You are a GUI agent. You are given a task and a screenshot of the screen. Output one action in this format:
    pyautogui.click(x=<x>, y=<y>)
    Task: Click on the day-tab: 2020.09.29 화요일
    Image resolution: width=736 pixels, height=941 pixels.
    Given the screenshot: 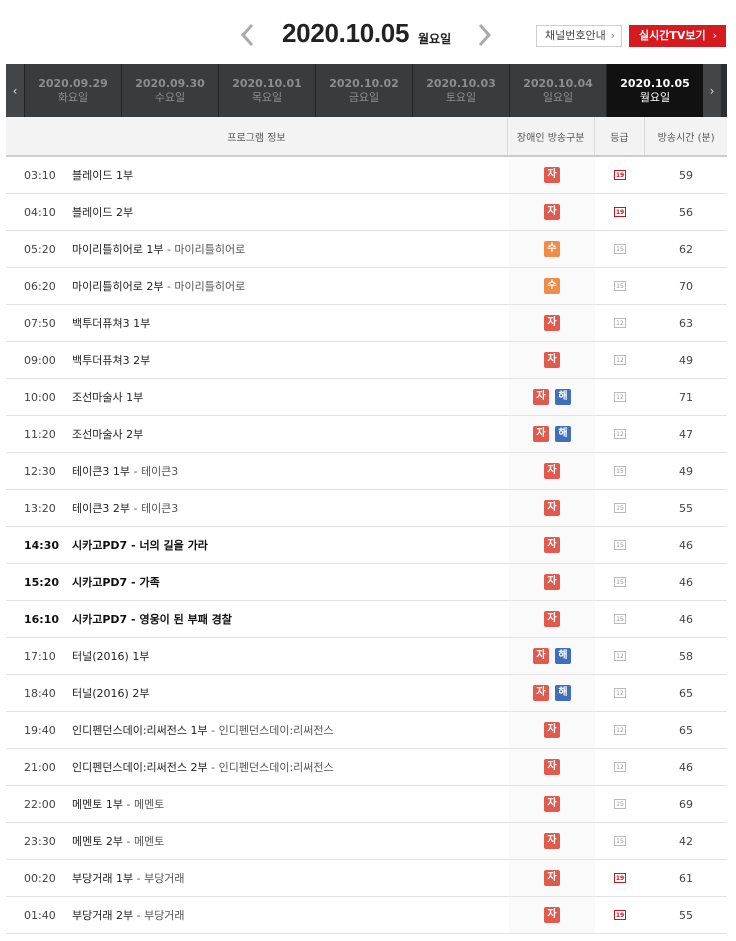 What is the action you would take?
    pyautogui.click(x=72, y=90)
    